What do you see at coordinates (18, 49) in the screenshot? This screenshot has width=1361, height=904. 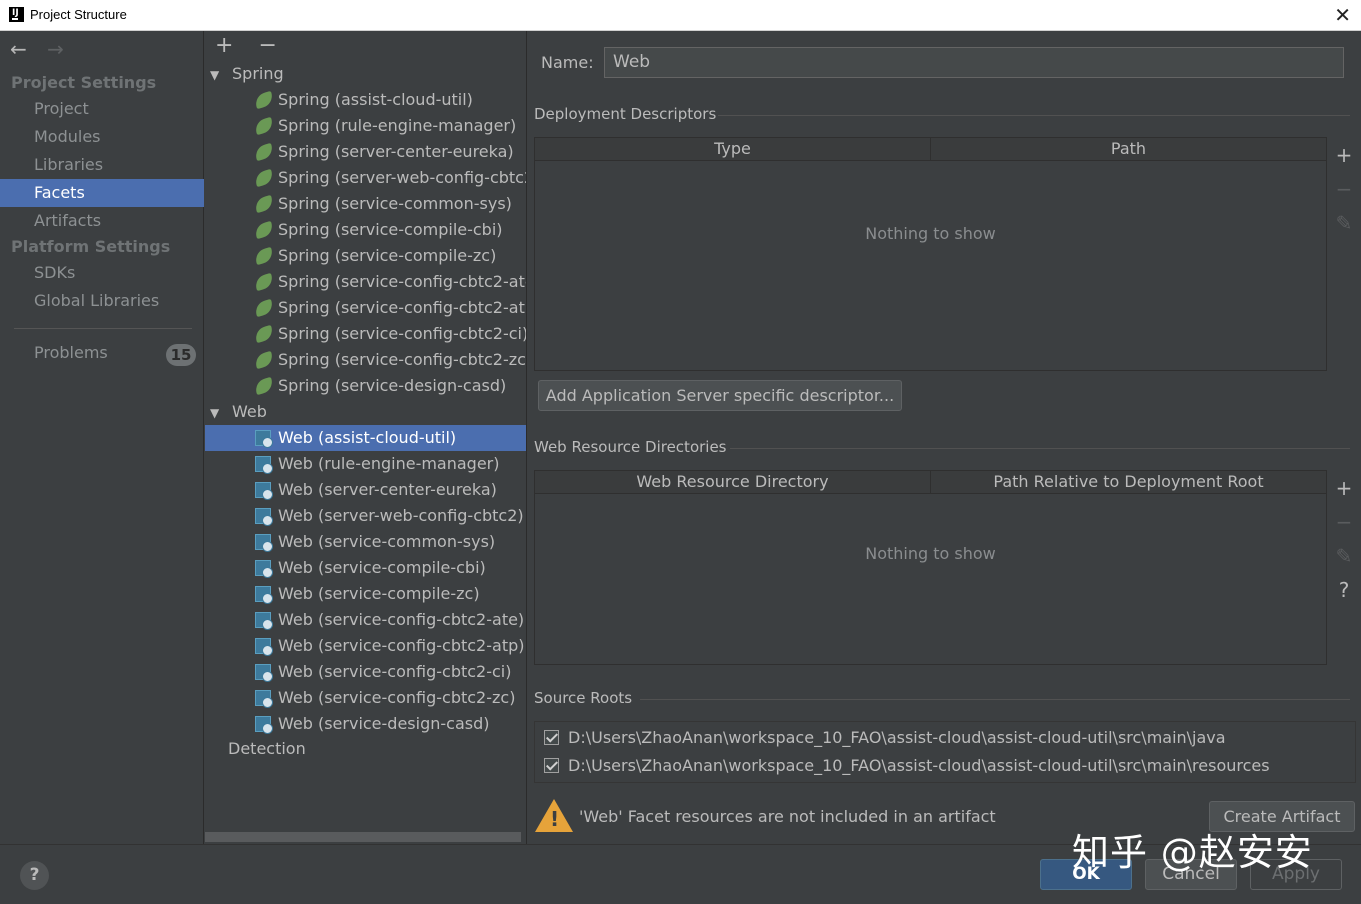 I see `back-arrow-icon: ←` at bounding box center [18, 49].